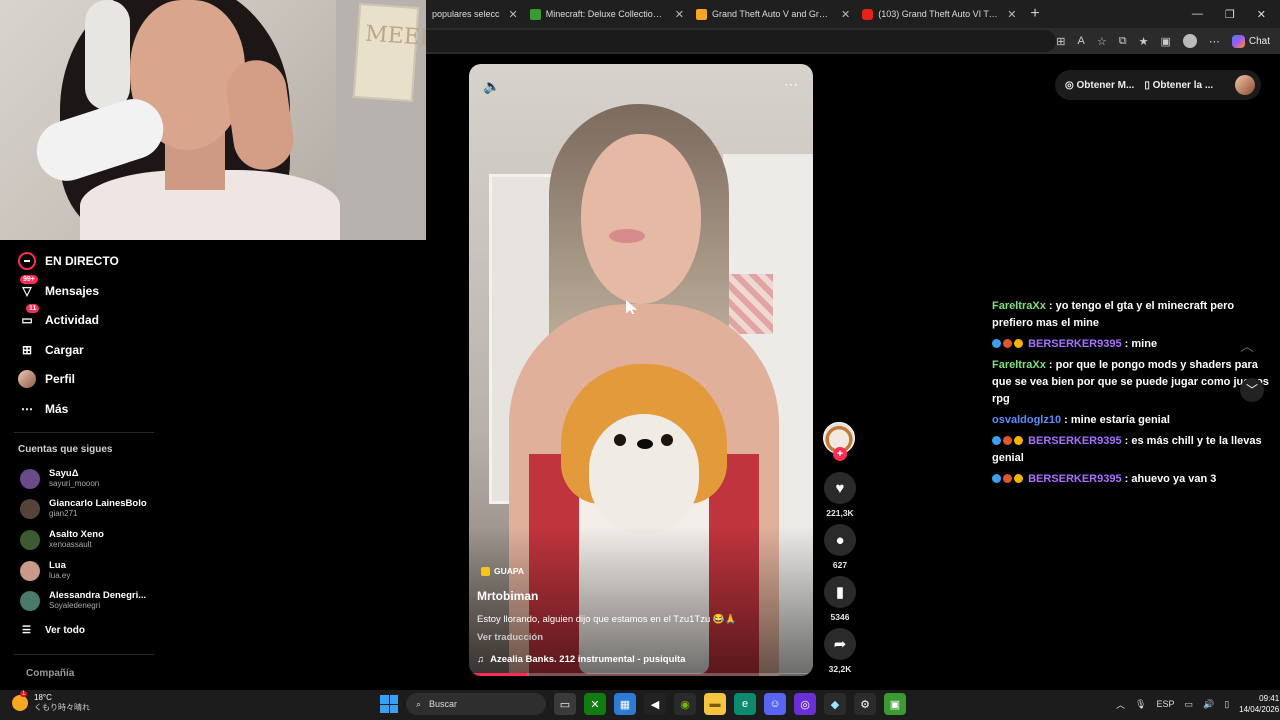  What do you see at coordinates (1123, 41) in the screenshot?
I see `extensions-icon: ⧉` at bounding box center [1123, 41].